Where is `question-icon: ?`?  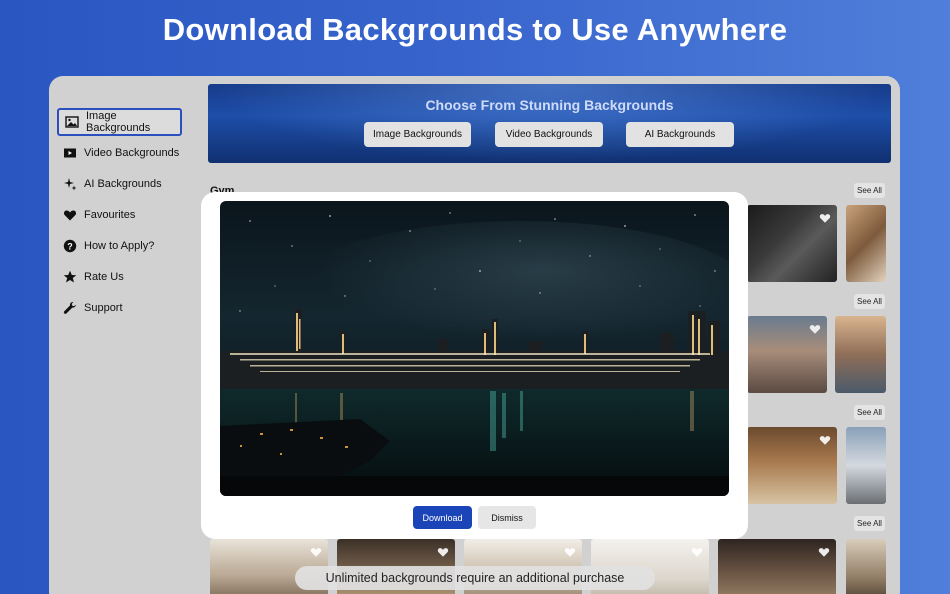 question-icon: ? is located at coordinates (70, 246).